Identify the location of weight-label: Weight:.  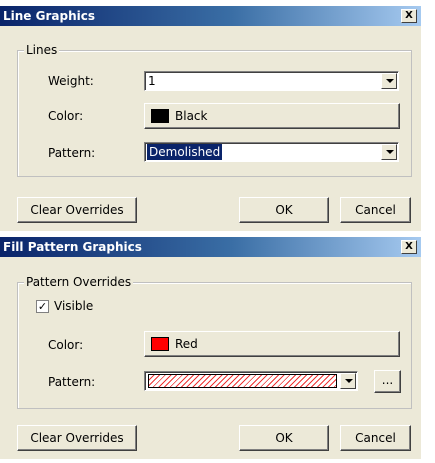
(71, 81).